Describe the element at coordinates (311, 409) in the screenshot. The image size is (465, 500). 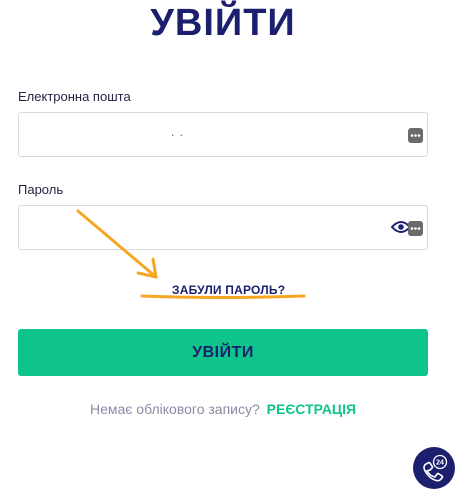
I see `signup-link: РЕЄСТРАЦІЯ` at that location.